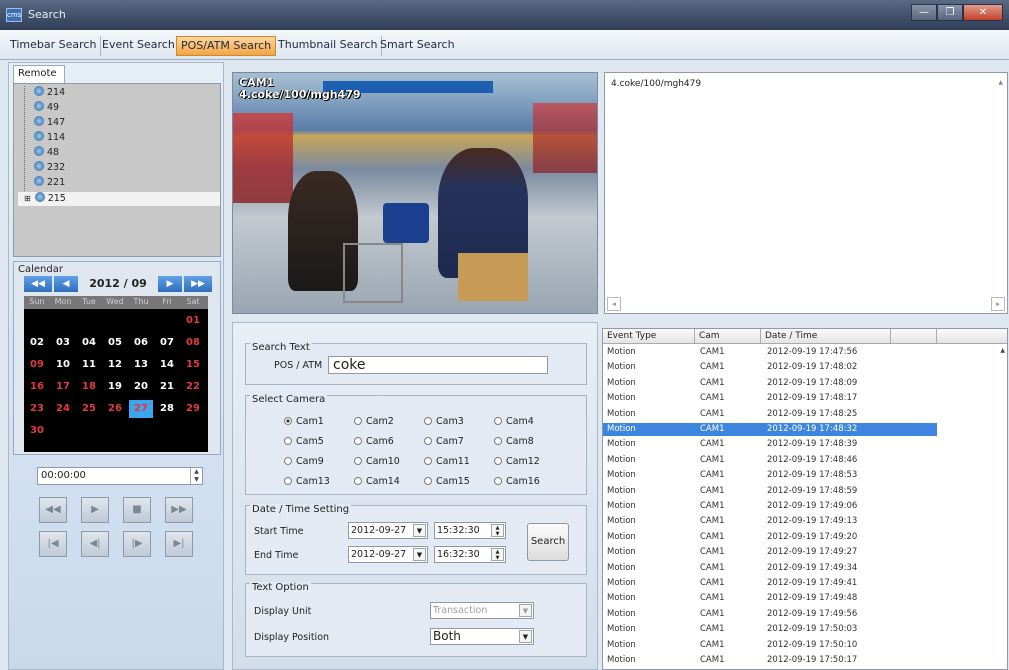 The width and height of the screenshot is (1009, 670). What do you see at coordinates (38, 284) in the screenshot?
I see `prev-year-button: ◀◀` at bounding box center [38, 284].